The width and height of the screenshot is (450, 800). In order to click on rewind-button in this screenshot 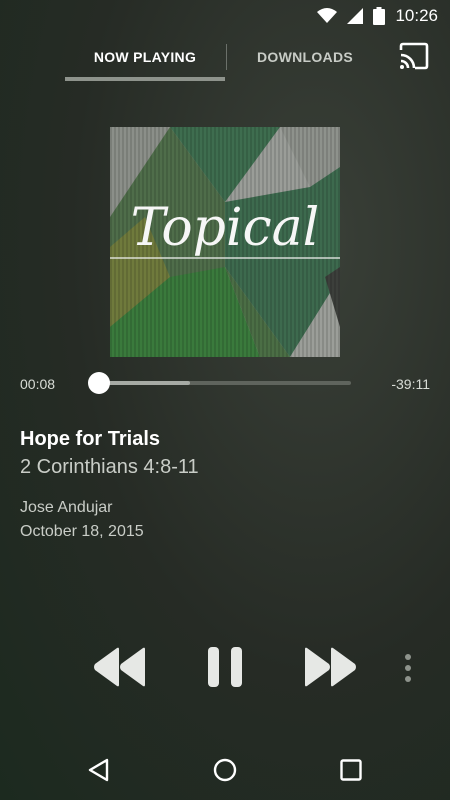, I will do `click(120, 667)`.